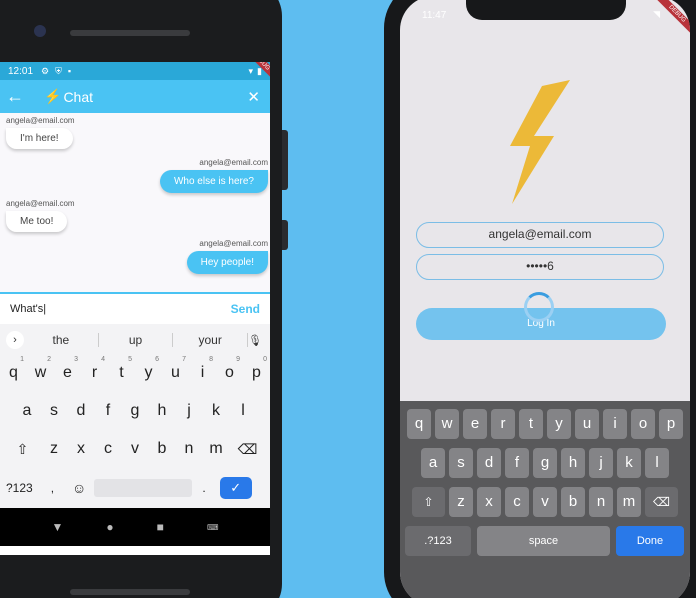 This screenshot has height=598, width=696. I want to click on message-input: What's|, so click(28, 309).